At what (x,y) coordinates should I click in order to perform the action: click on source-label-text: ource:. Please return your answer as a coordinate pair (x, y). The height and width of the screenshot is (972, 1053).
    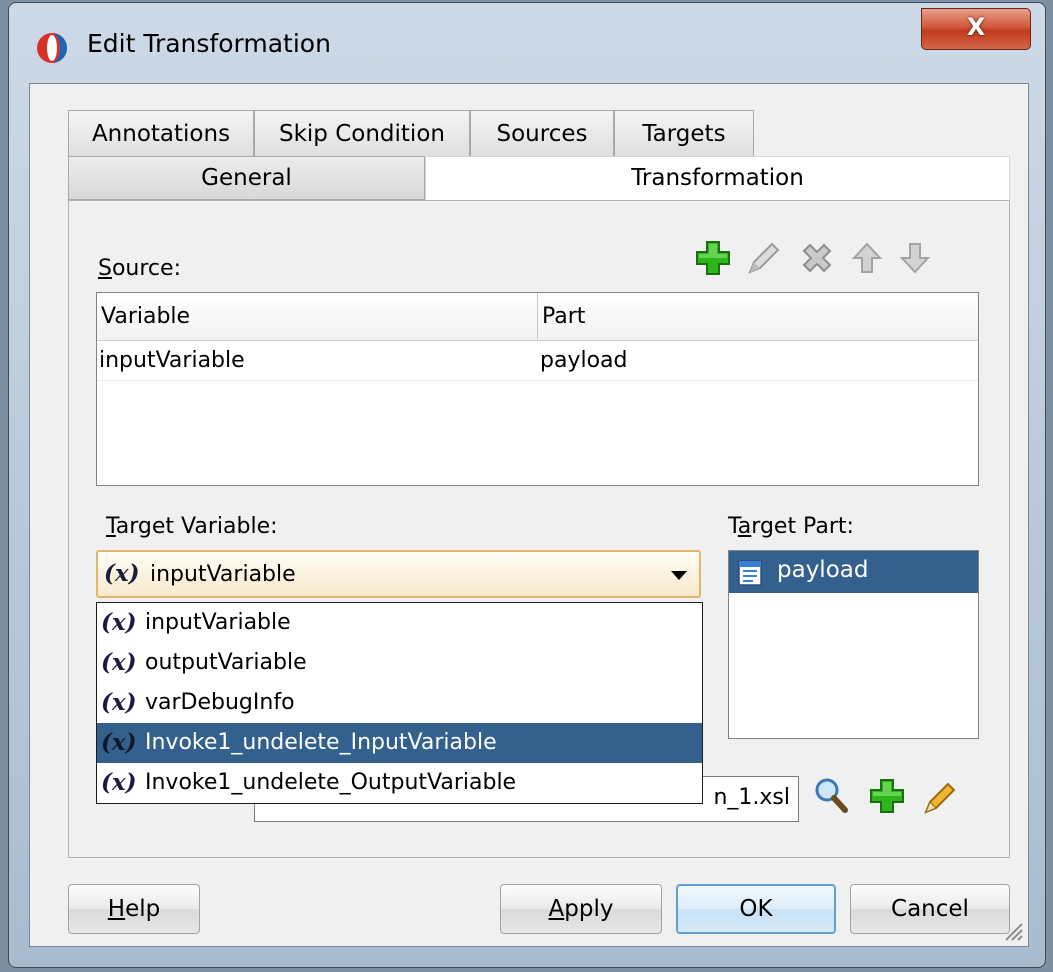
    Looking at the image, I should click on (146, 268).